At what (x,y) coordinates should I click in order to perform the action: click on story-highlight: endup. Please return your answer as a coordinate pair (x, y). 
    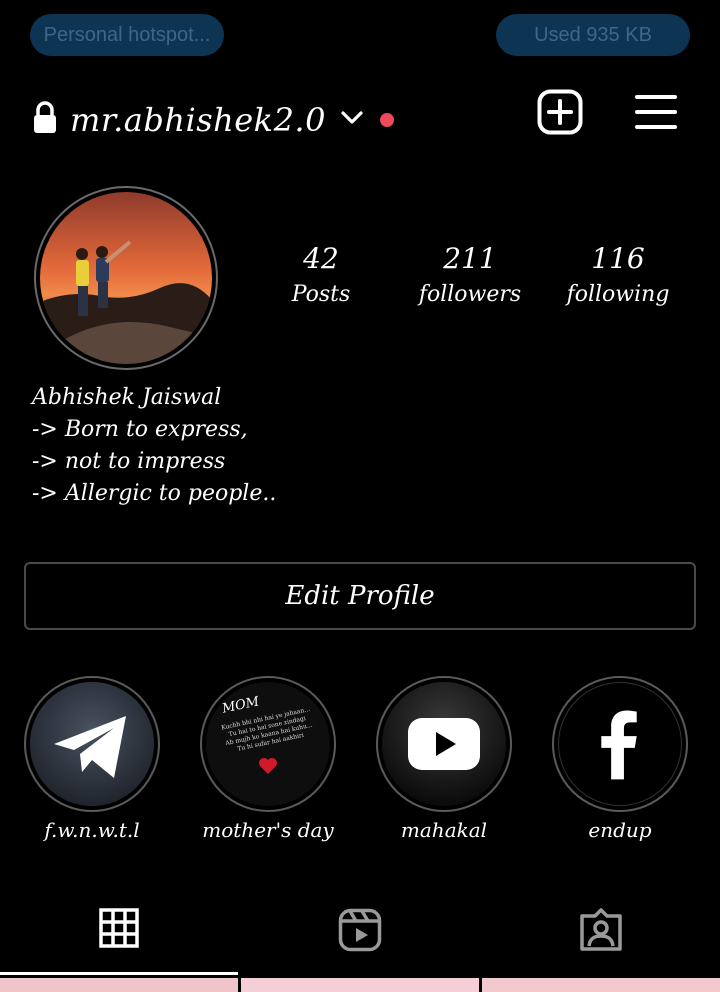
    Looking at the image, I should click on (620, 759).